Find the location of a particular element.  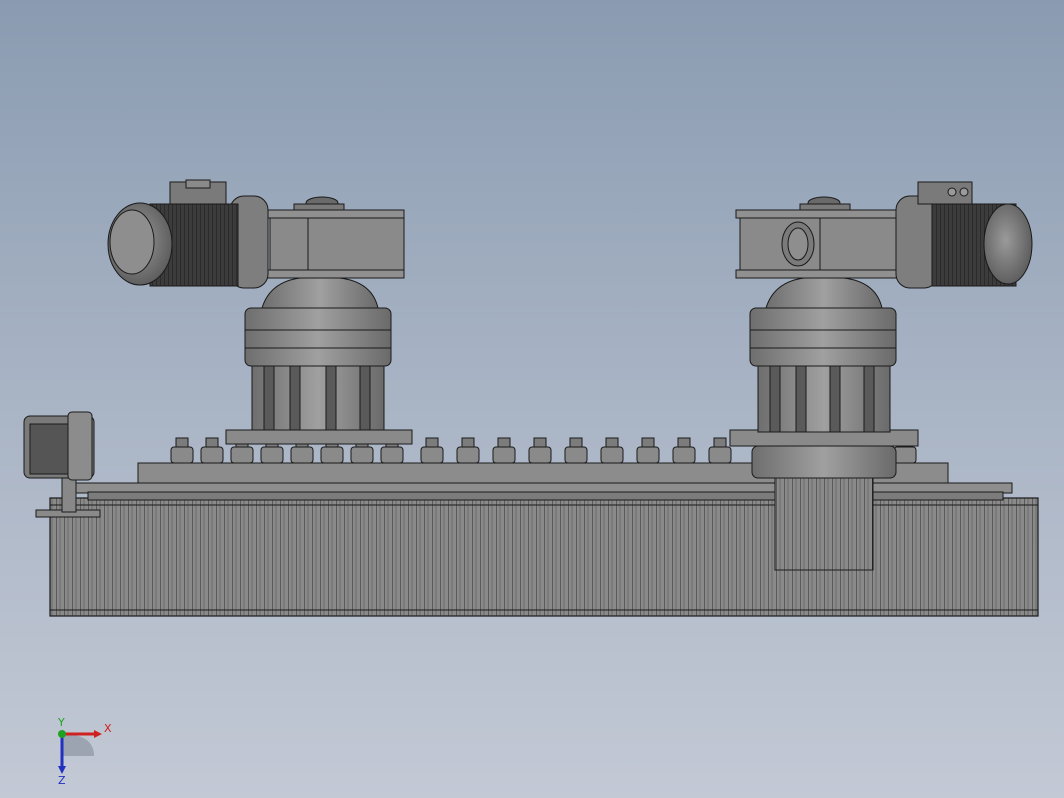

y-axis-dot is located at coordinates (62, 734).